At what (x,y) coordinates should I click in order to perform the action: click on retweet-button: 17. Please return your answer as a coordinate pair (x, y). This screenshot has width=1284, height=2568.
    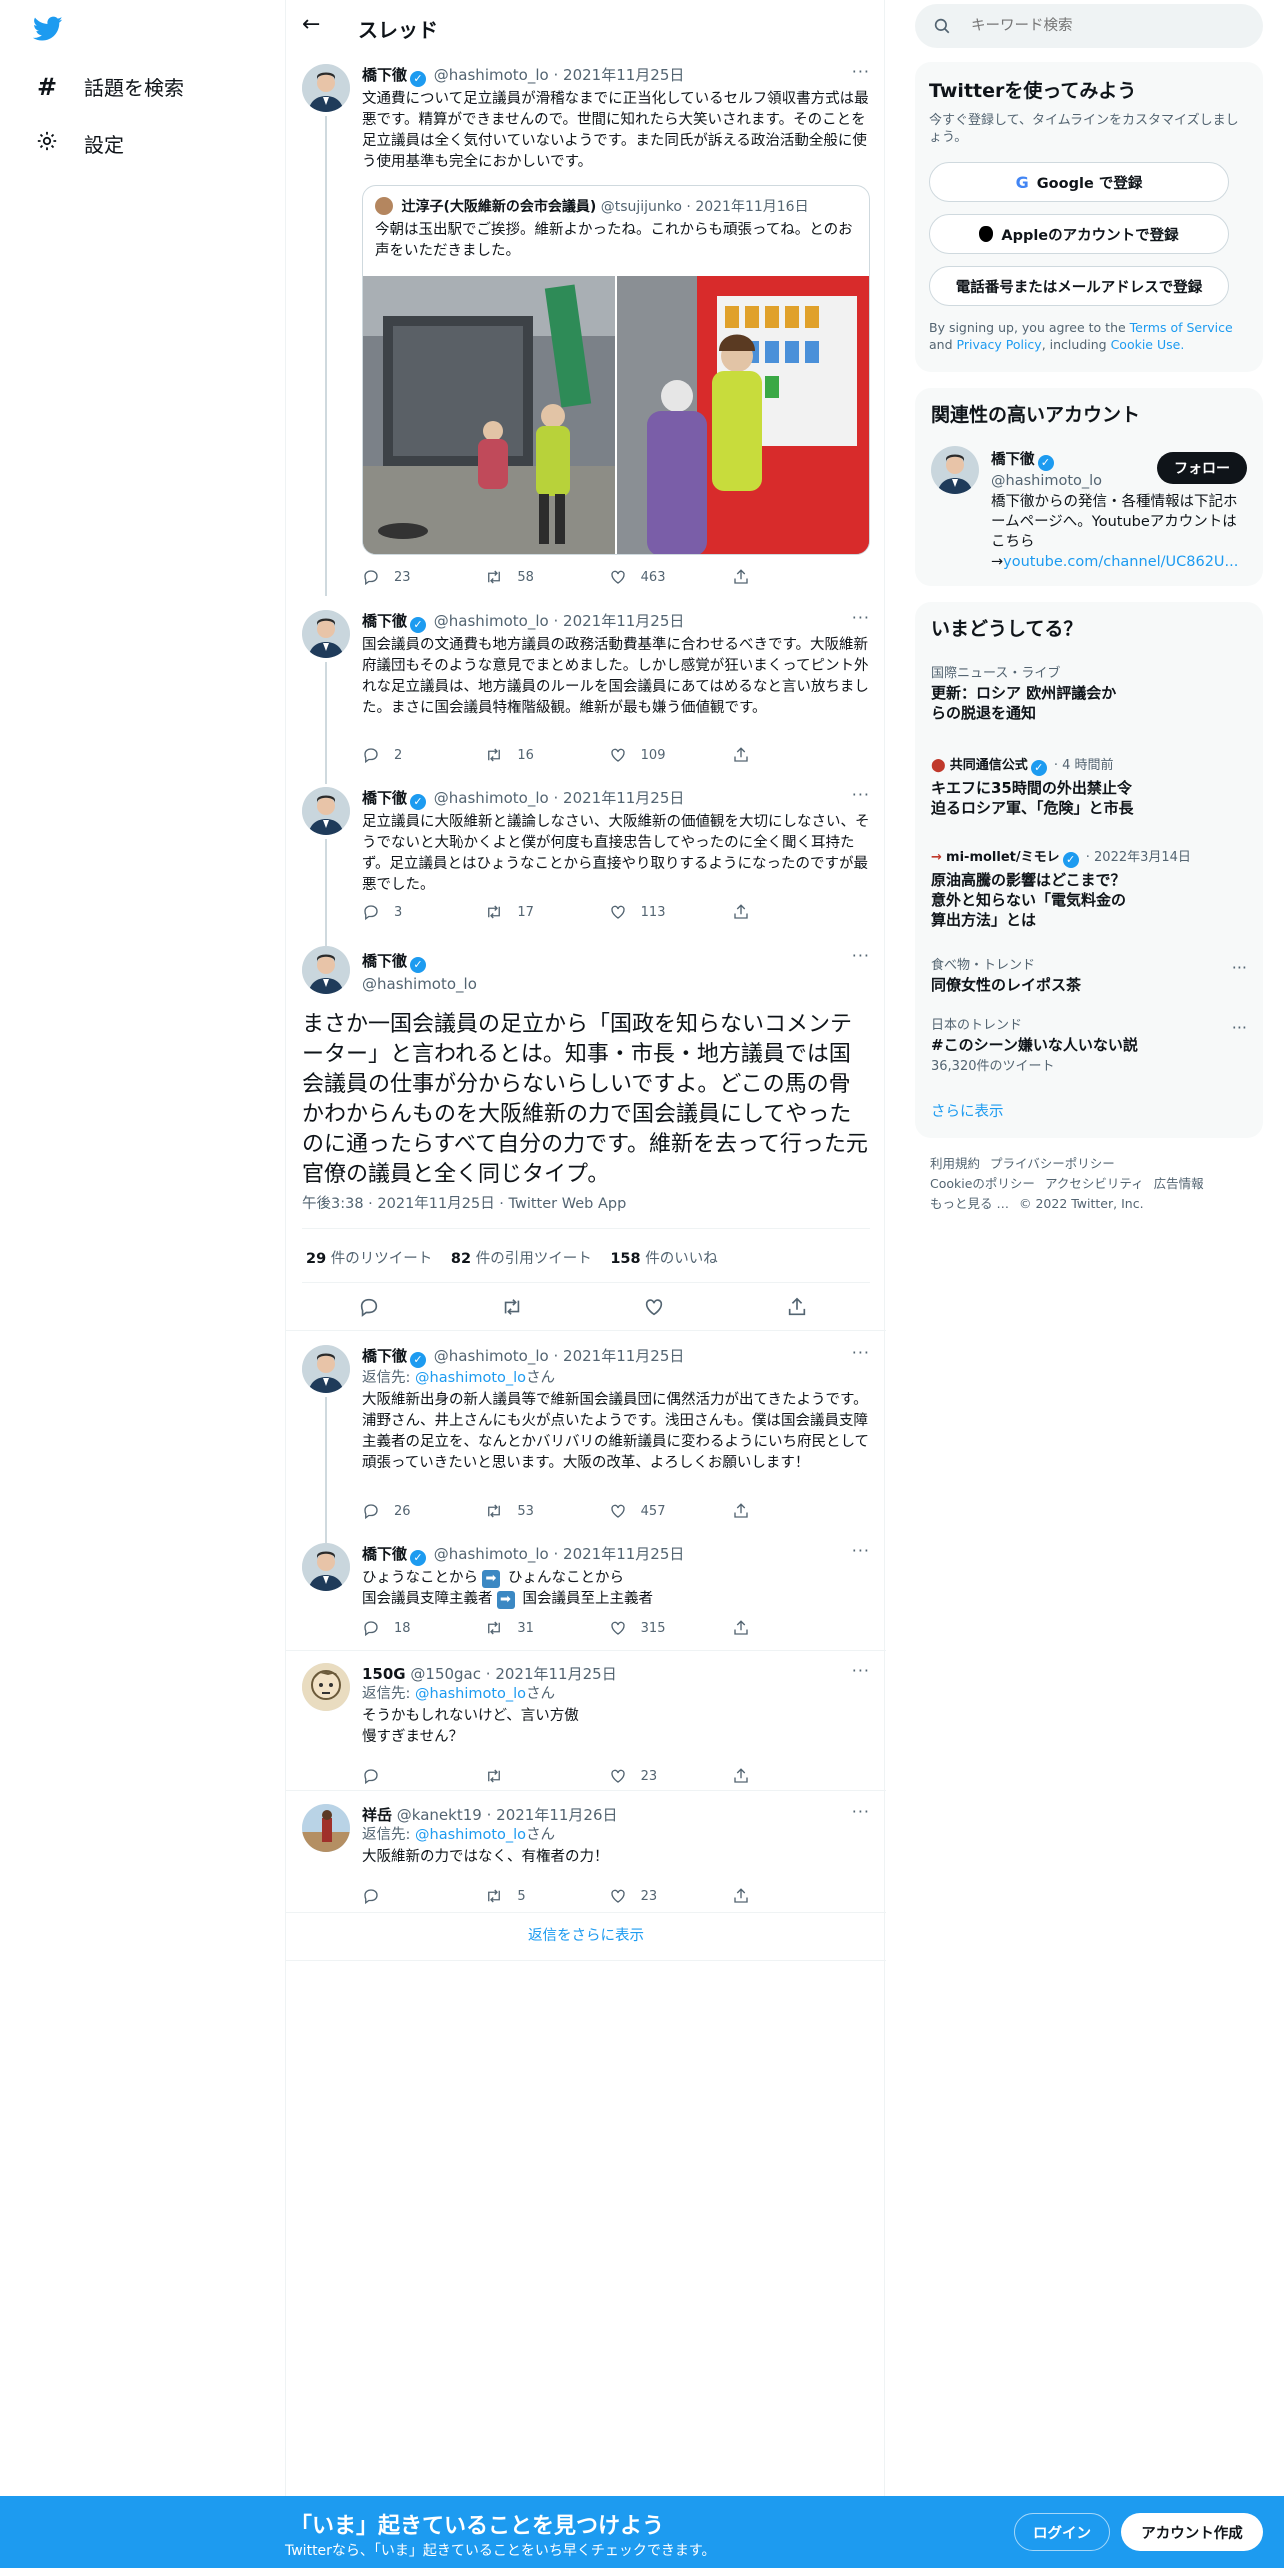
    Looking at the image, I should click on (515, 912).